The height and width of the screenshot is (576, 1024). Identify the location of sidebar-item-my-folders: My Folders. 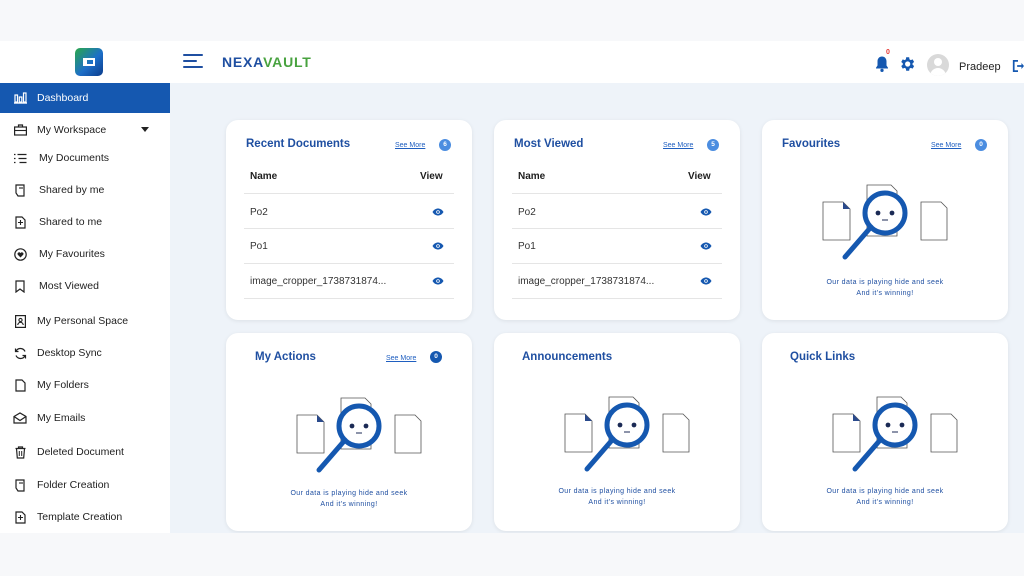
(85, 385).